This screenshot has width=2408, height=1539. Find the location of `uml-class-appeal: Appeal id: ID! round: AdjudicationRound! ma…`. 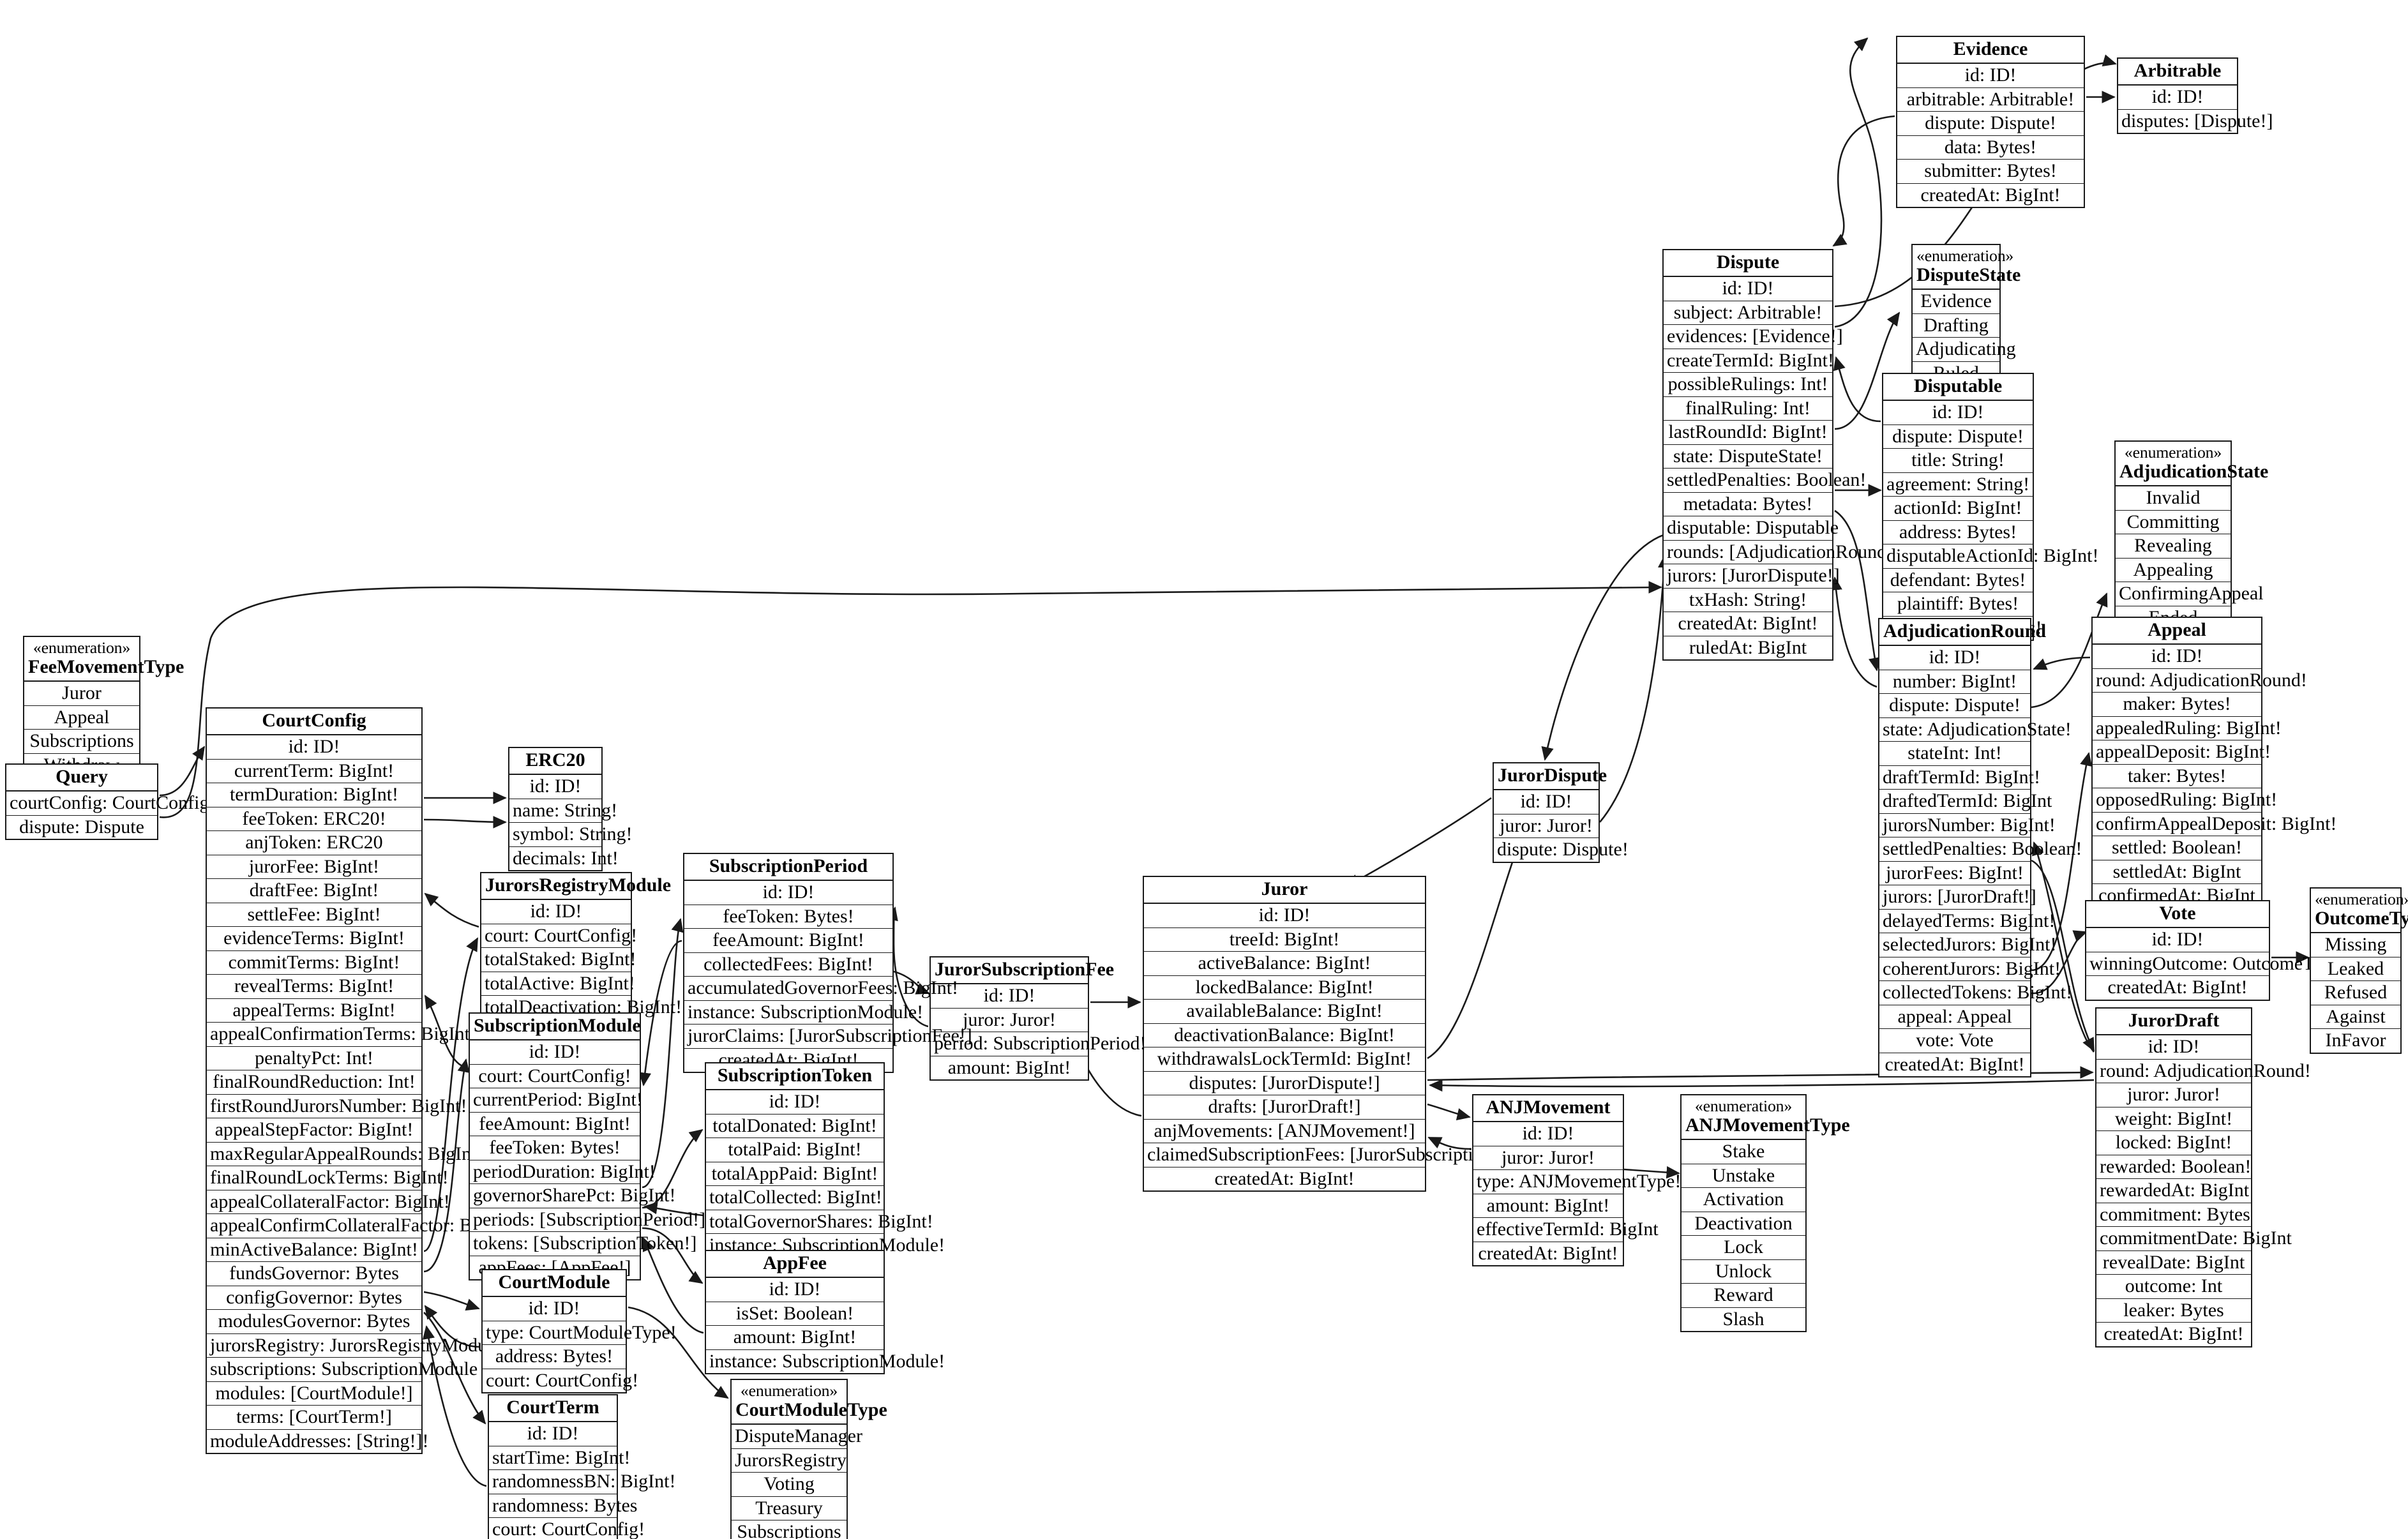

uml-class-appeal: Appeal id: ID! round: AdjudicationRound! ma… is located at coordinates (2214, 775).